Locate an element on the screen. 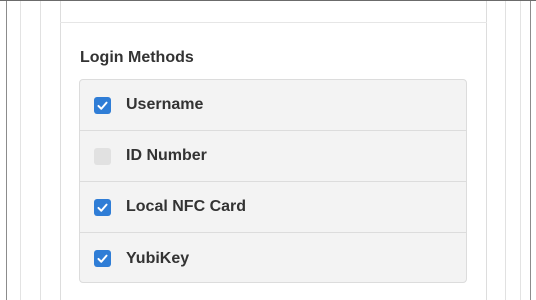 The height and width of the screenshot is (300, 536). login-methods-heading: Login Methods is located at coordinates (137, 57).